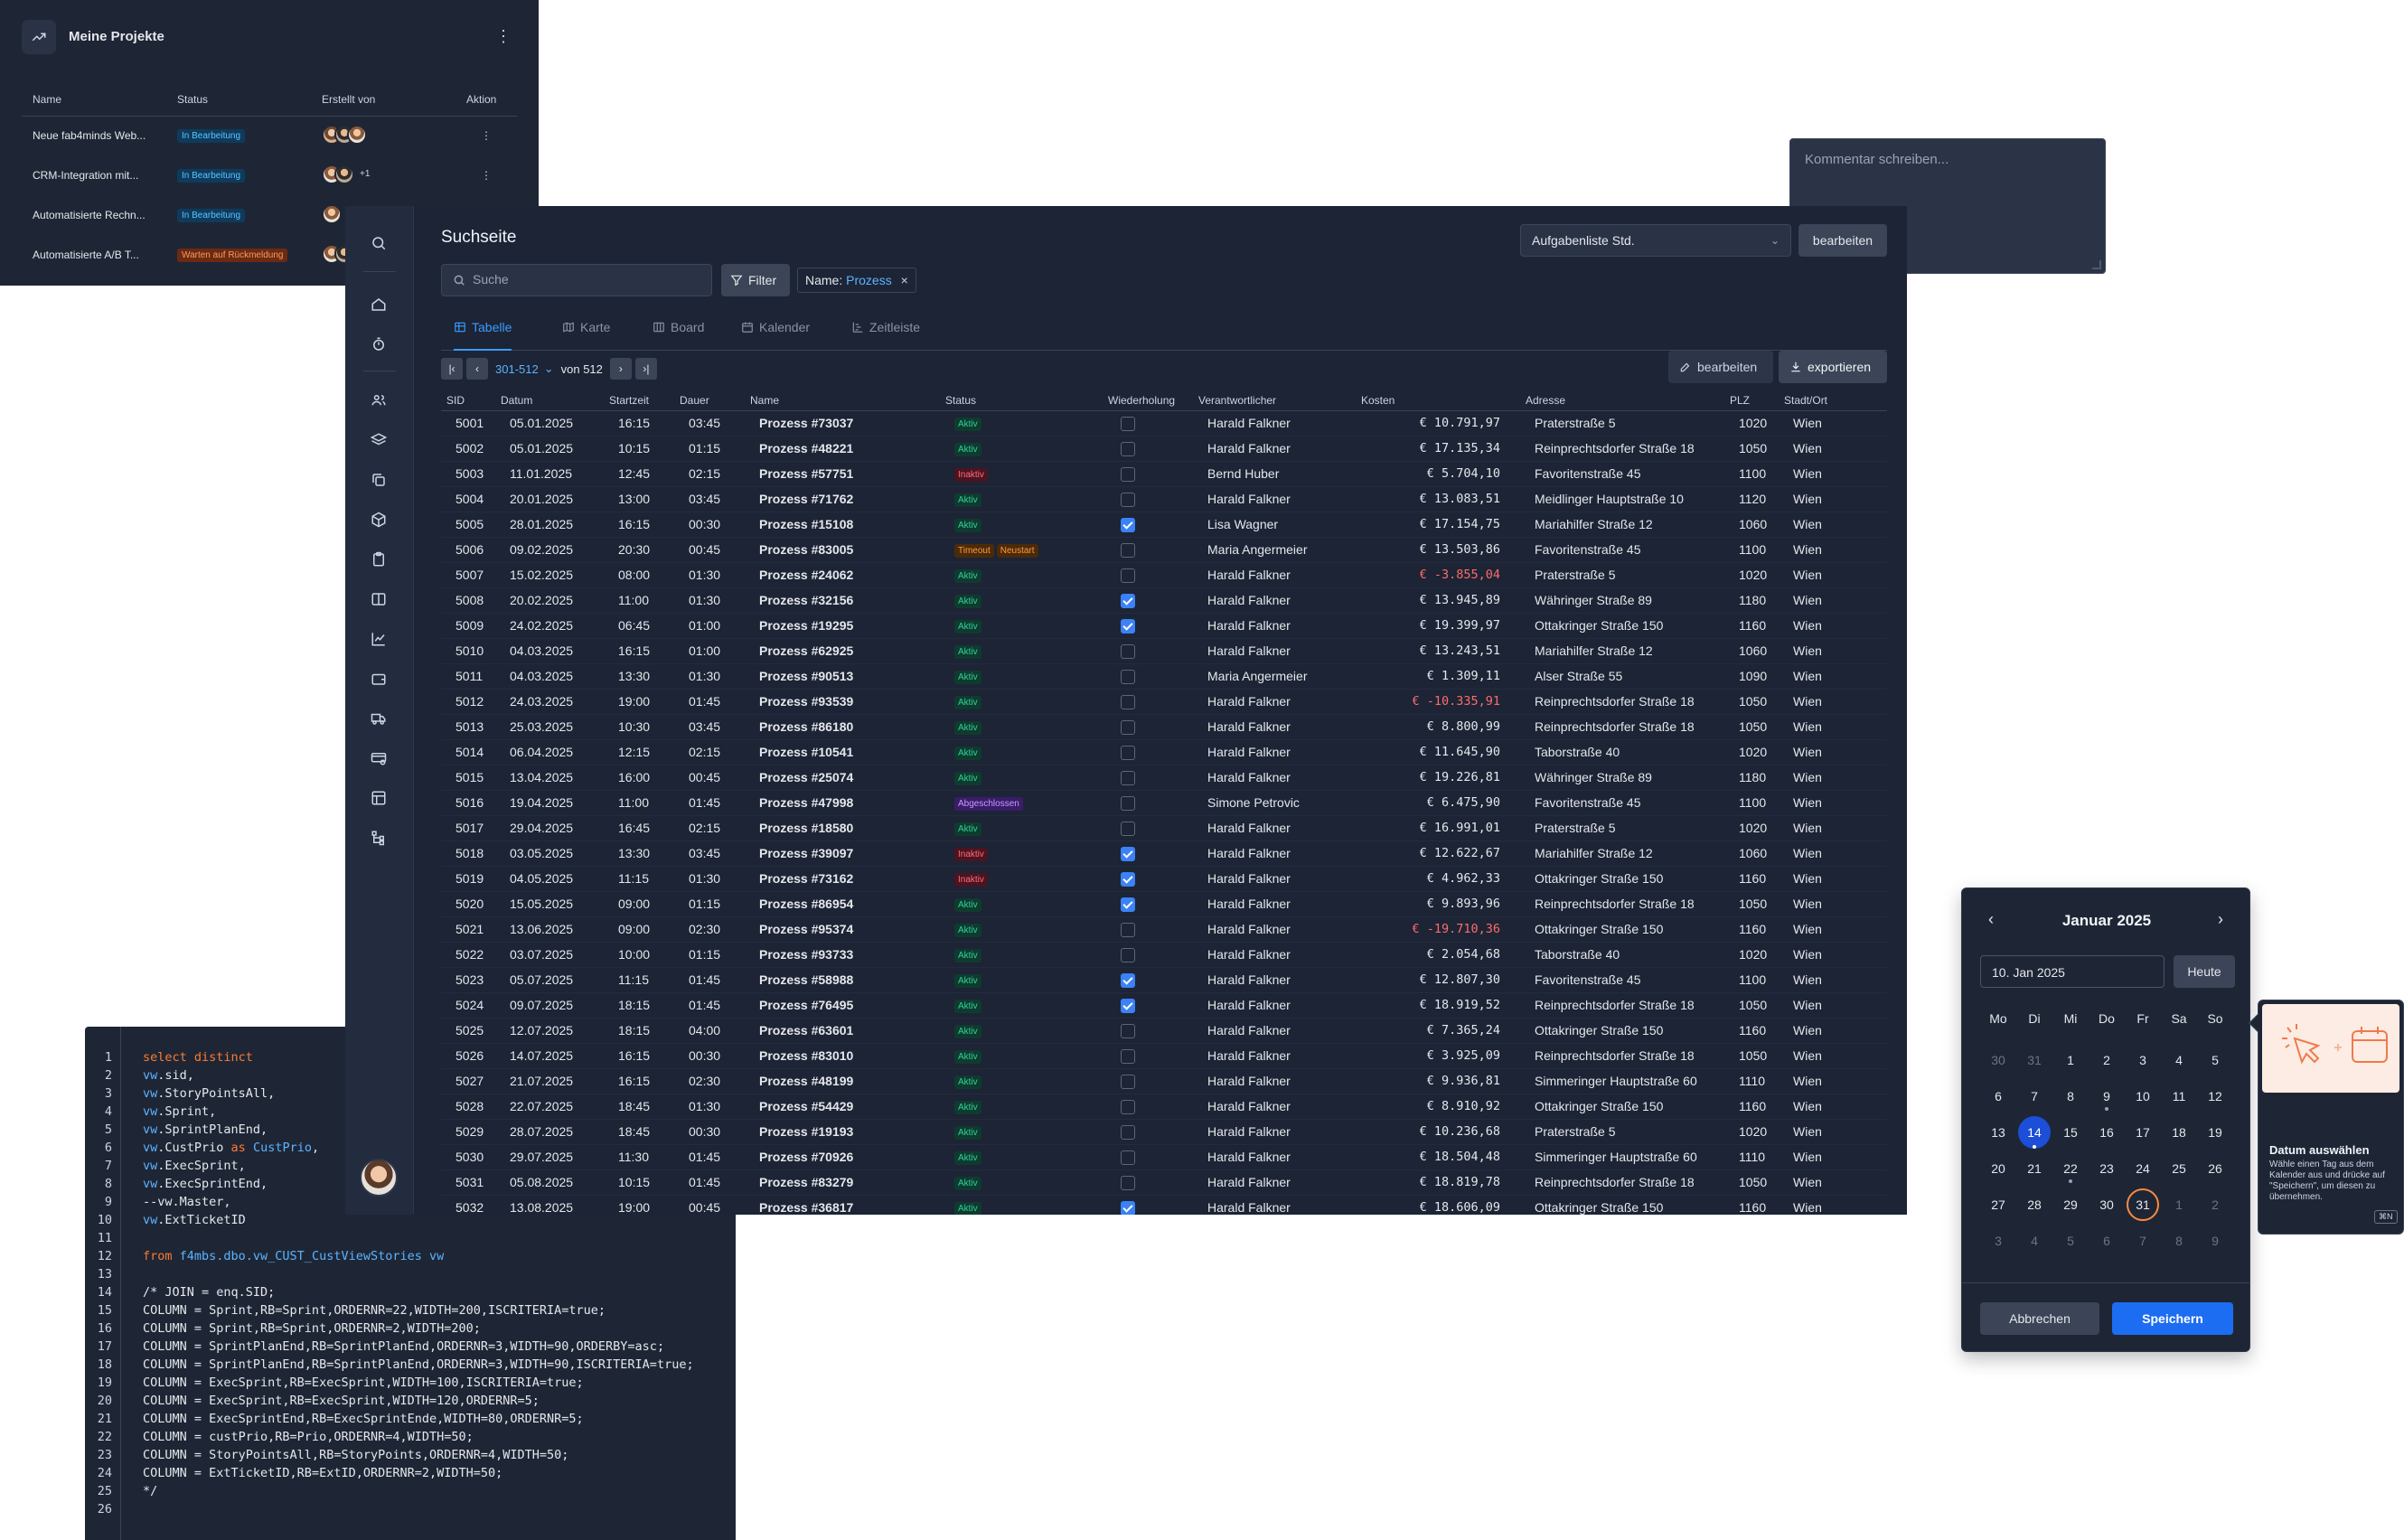 The width and height of the screenshot is (2404, 1540). What do you see at coordinates (2215, 1096) in the screenshot?
I see `calendar-day: 12` at bounding box center [2215, 1096].